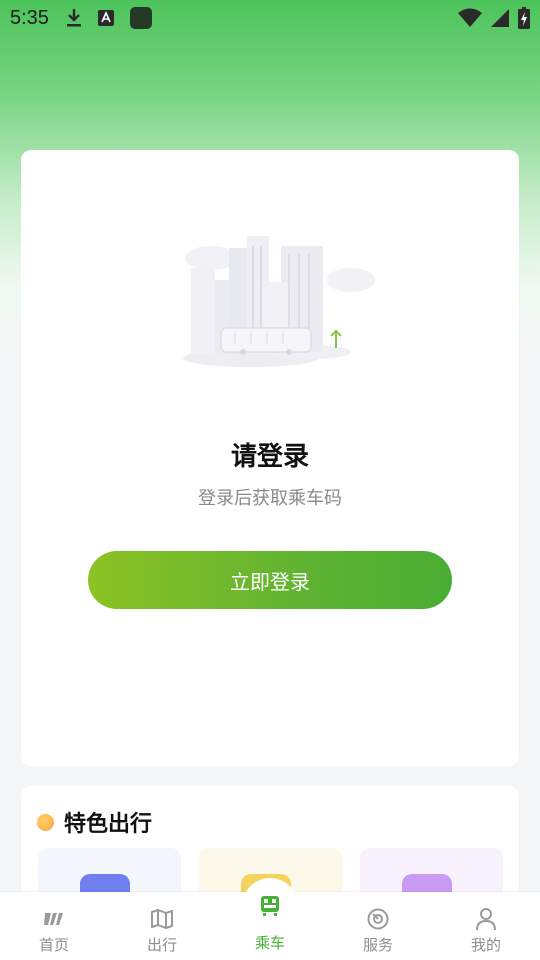  I want to click on battery-charging-icon, so click(524, 18).